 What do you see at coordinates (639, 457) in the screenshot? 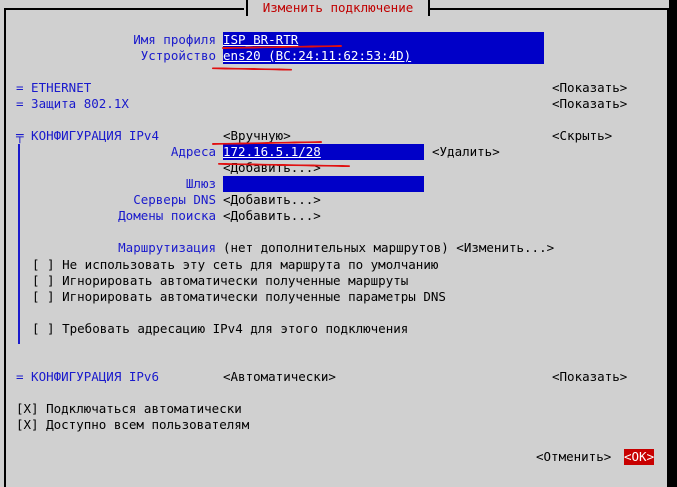
I see `ok-button: <OK>` at bounding box center [639, 457].